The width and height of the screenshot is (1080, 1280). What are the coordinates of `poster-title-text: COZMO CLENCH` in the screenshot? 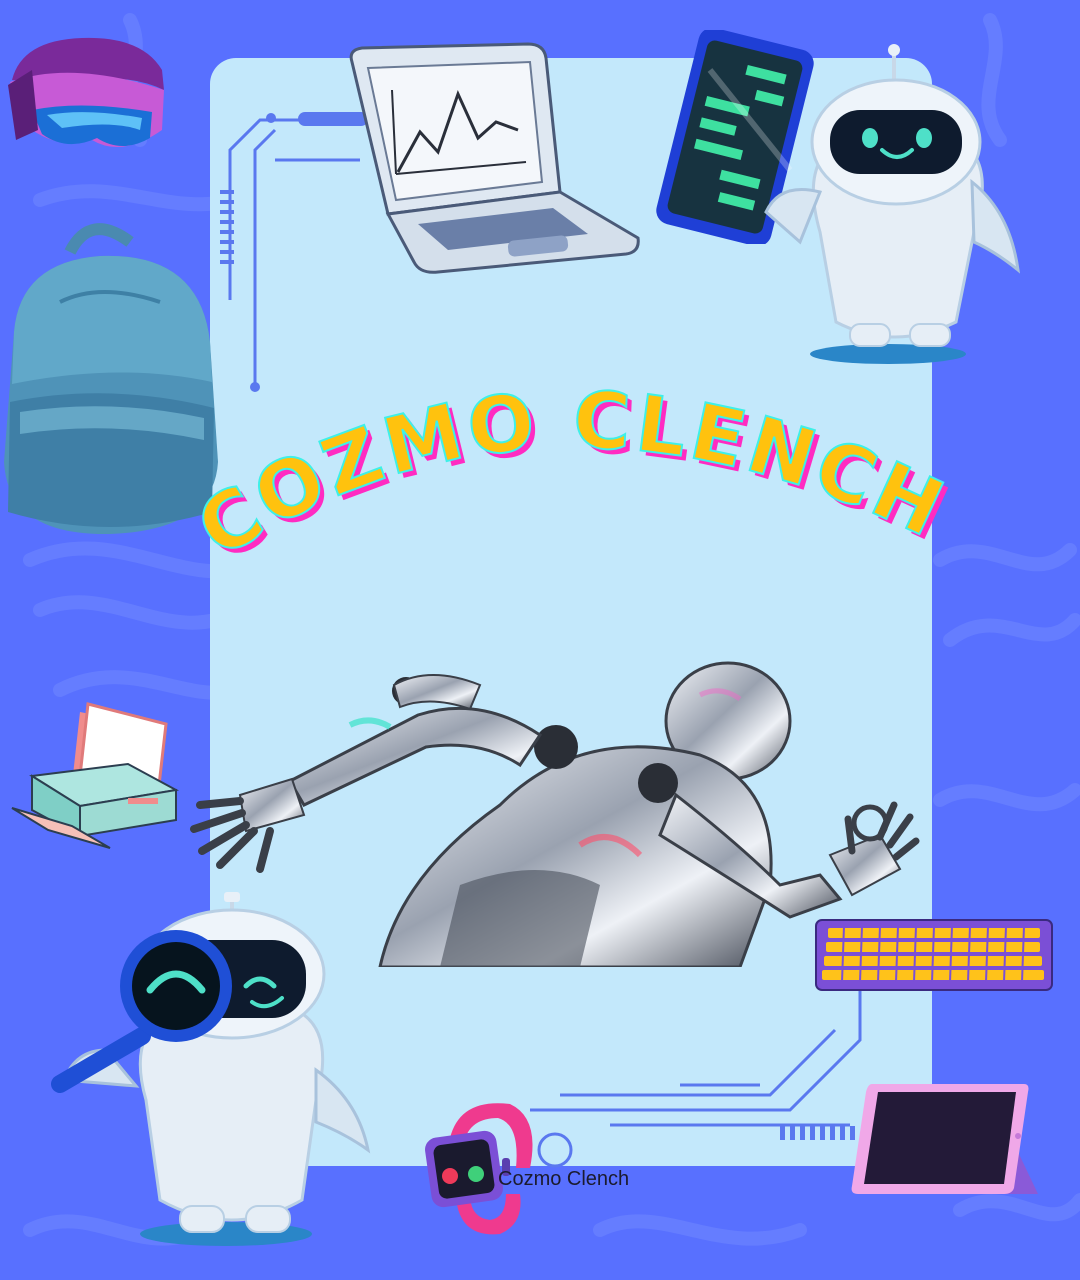 It's located at (573, 476).